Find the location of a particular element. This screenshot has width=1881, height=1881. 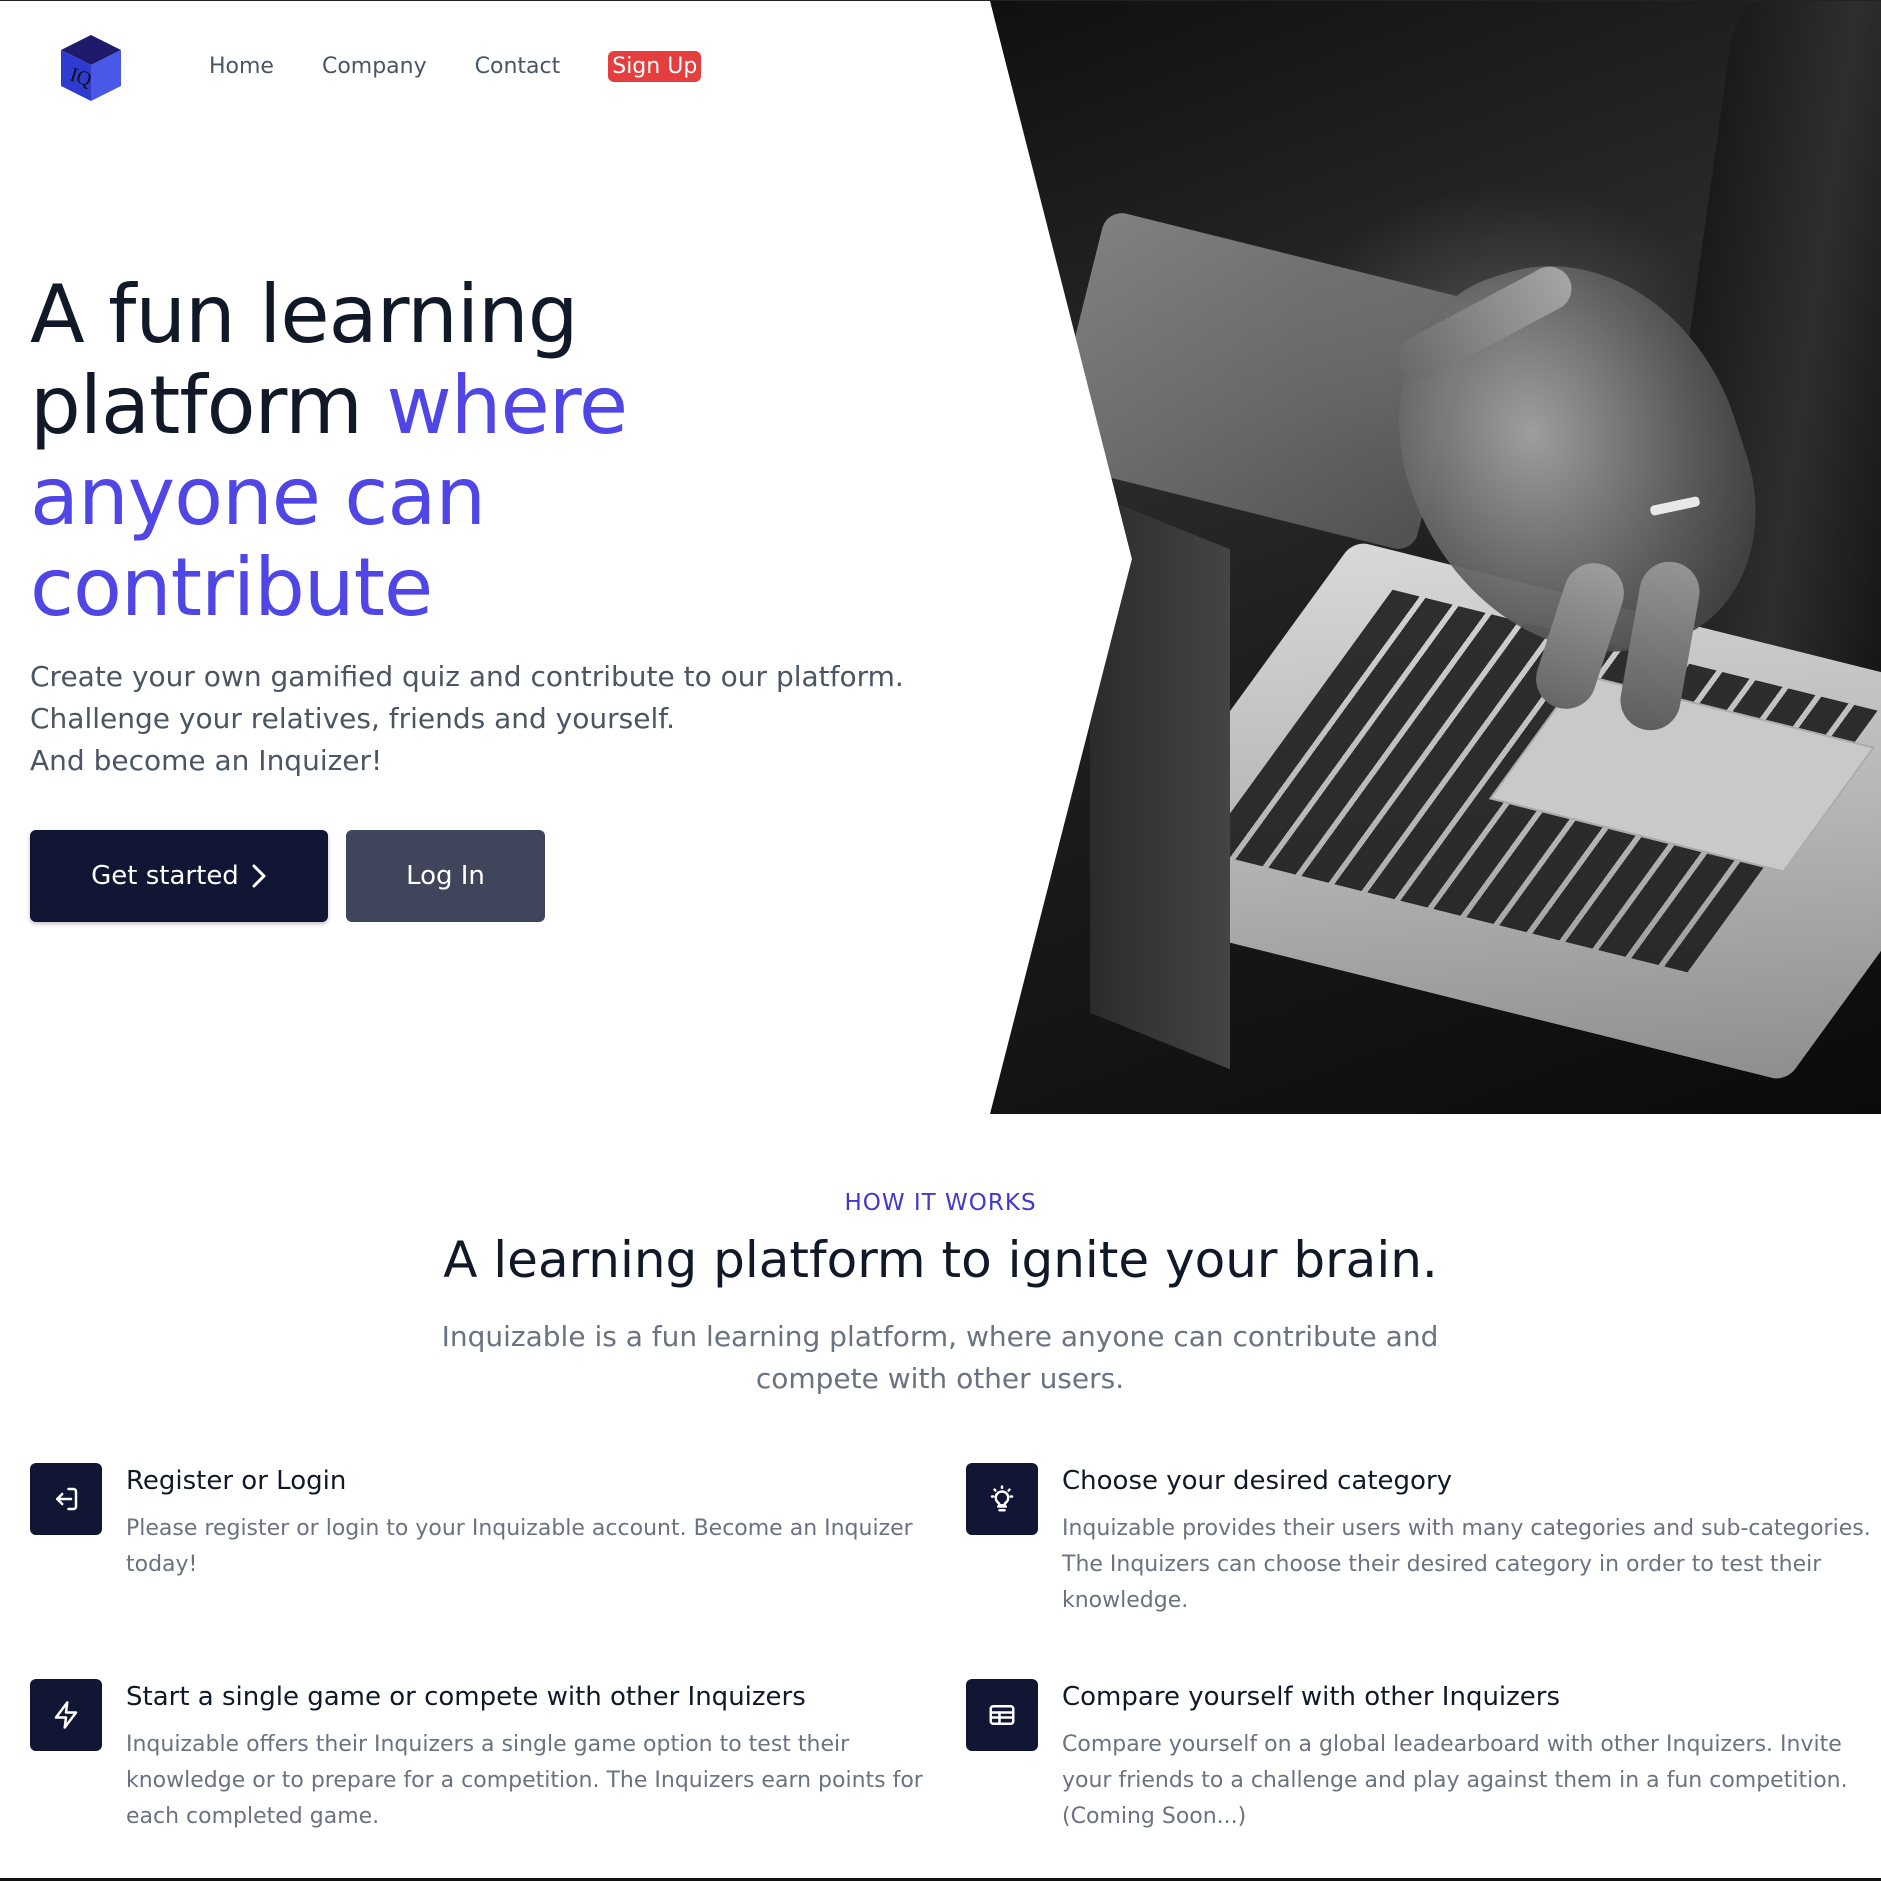

feature-title: Compare yourself with other Inquizers is located at coordinates (1311, 1697).